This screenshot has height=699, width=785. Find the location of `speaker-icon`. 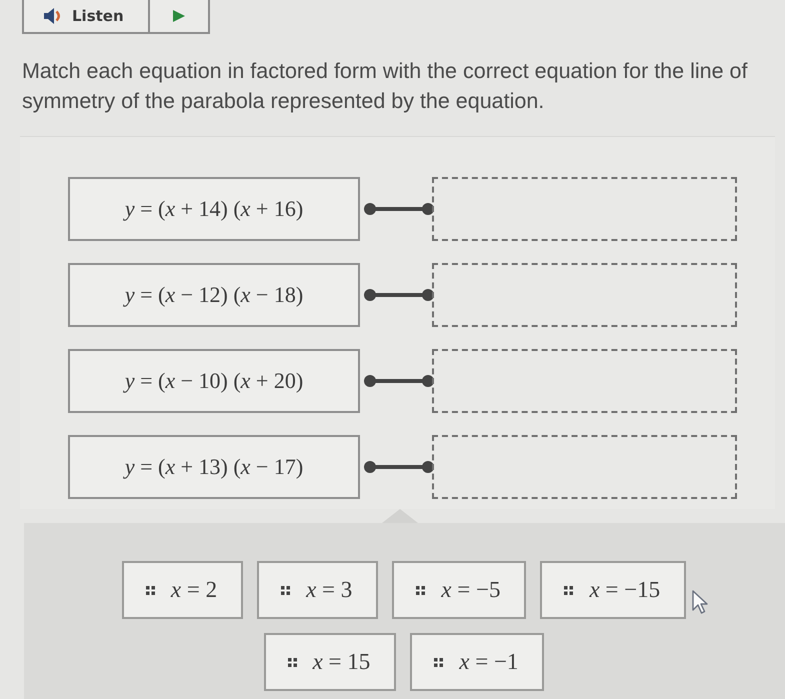

speaker-icon is located at coordinates (53, 16).